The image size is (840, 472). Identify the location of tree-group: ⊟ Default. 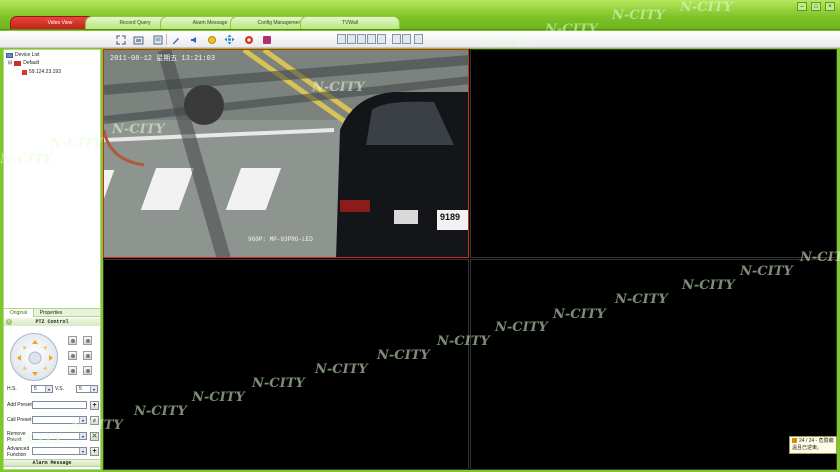
(23, 63).